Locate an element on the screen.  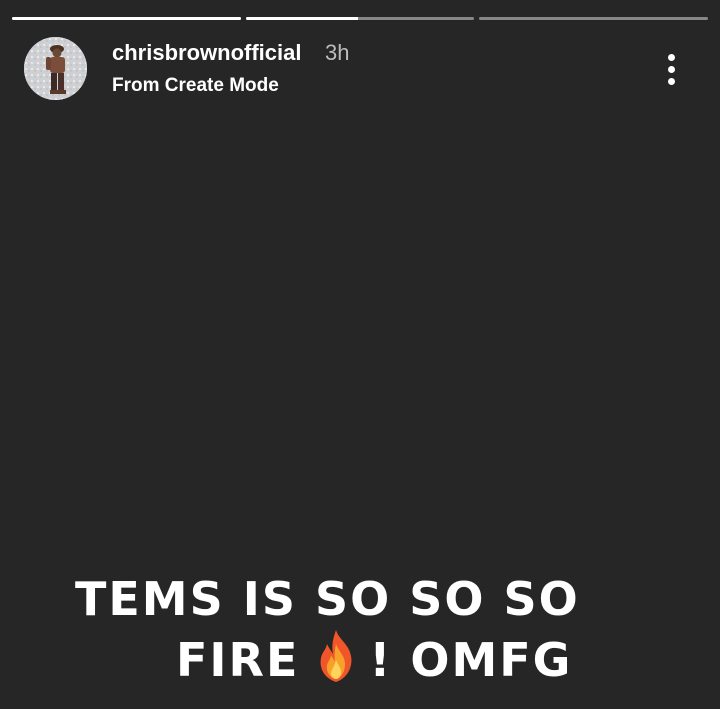
username: chrisbrownofficial is located at coordinates (206, 53).